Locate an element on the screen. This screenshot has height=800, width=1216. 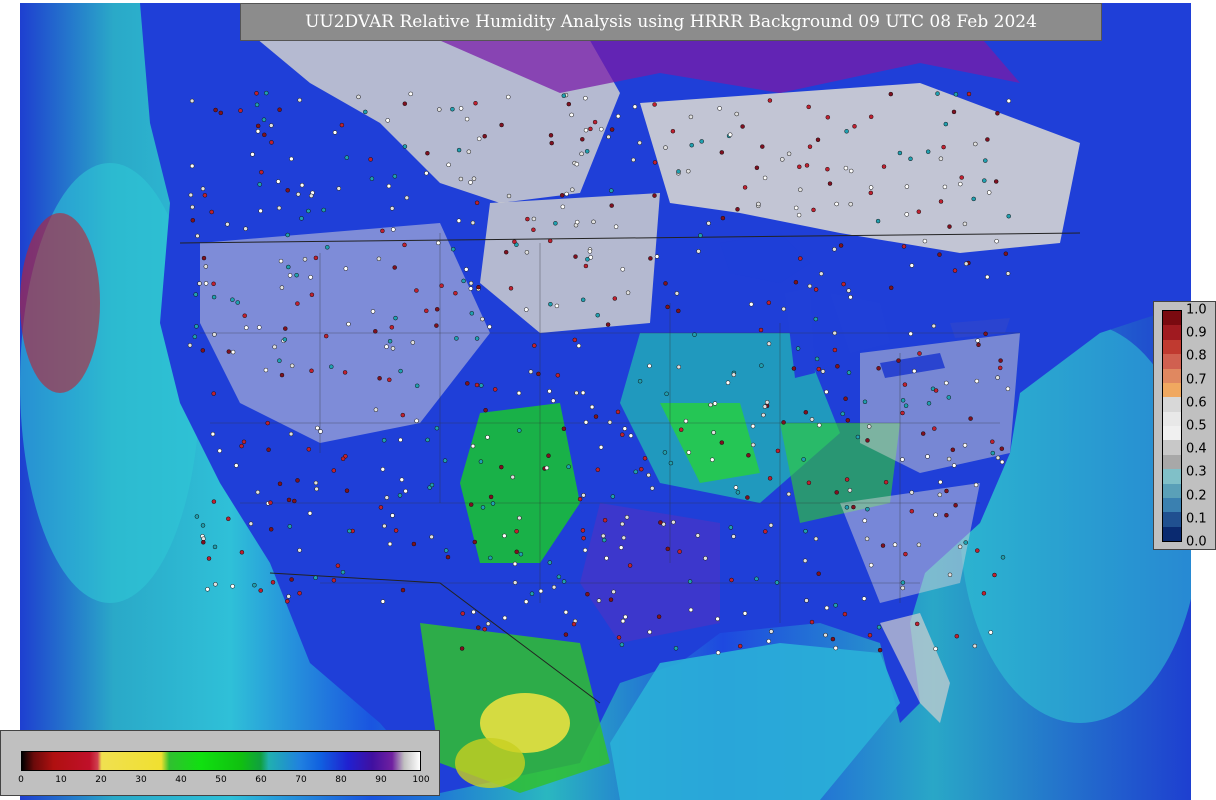
station-colorbar-gradient is located at coordinates (1172, 426).